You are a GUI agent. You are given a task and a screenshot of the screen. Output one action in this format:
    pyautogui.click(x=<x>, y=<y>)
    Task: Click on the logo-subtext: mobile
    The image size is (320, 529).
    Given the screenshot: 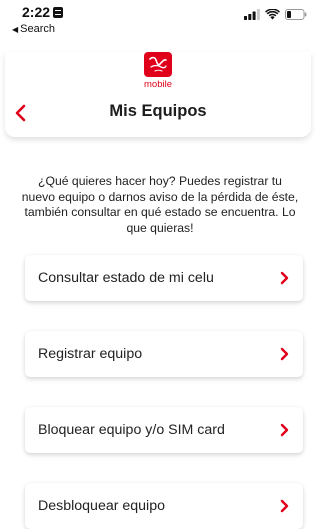 What is the action you would take?
    pyautogui.click(x=158, y=84)
    